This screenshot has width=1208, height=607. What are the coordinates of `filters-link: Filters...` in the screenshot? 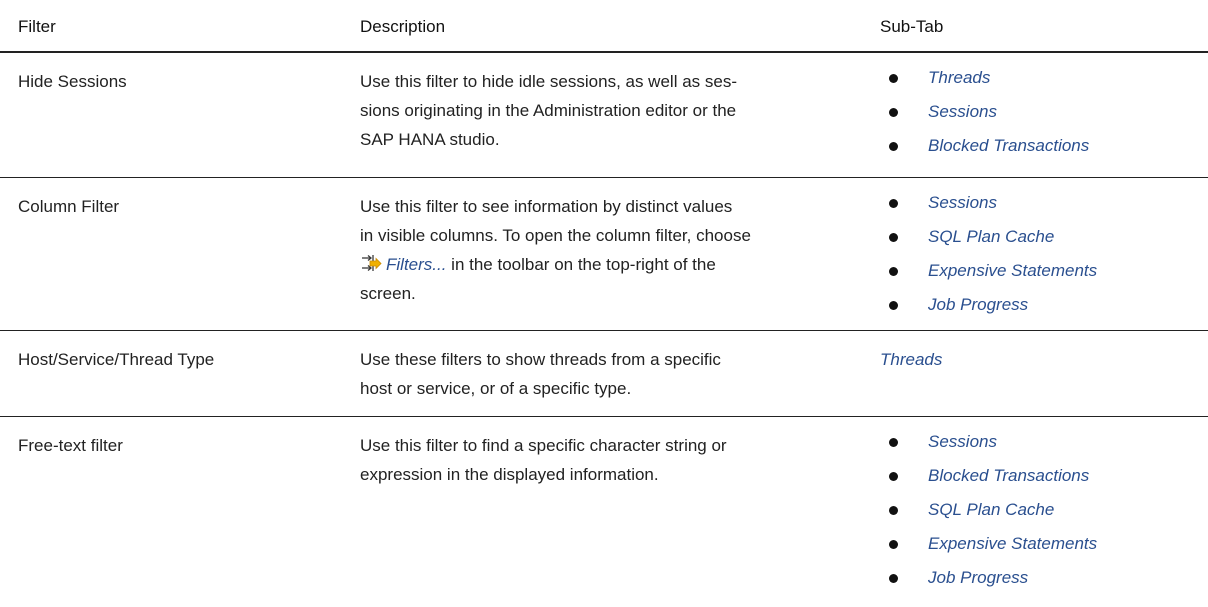 It's located at (416, 264).